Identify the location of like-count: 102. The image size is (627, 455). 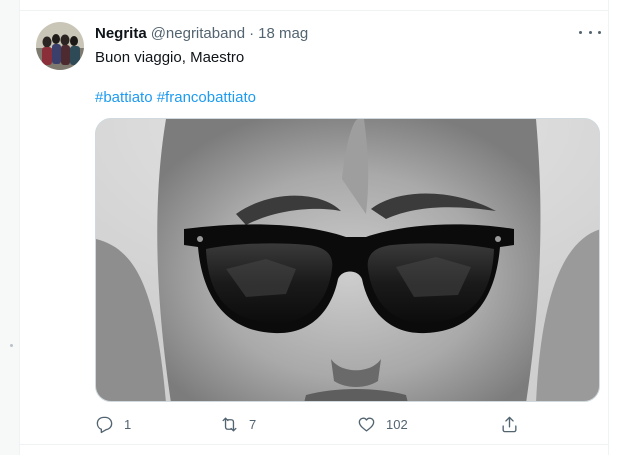
(397, 424).